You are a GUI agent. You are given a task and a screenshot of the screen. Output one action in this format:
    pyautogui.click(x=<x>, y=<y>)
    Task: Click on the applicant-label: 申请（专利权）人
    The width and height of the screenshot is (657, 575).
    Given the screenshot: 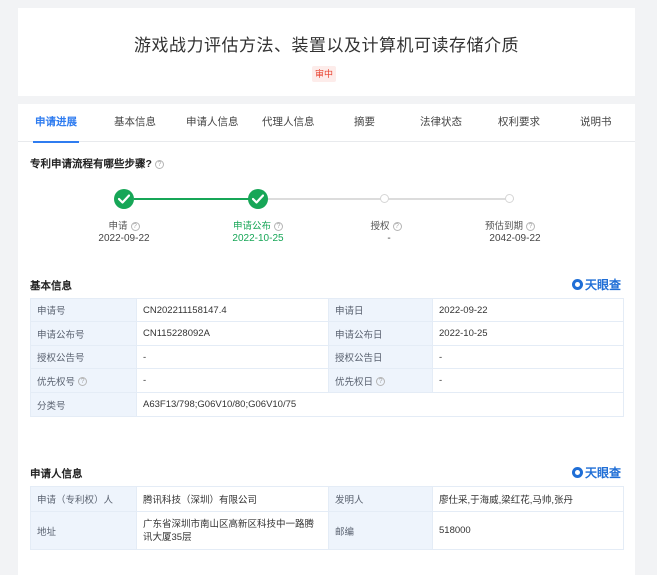 What is the action you would take?
    pyautogui.click(x=83, y=499)
    